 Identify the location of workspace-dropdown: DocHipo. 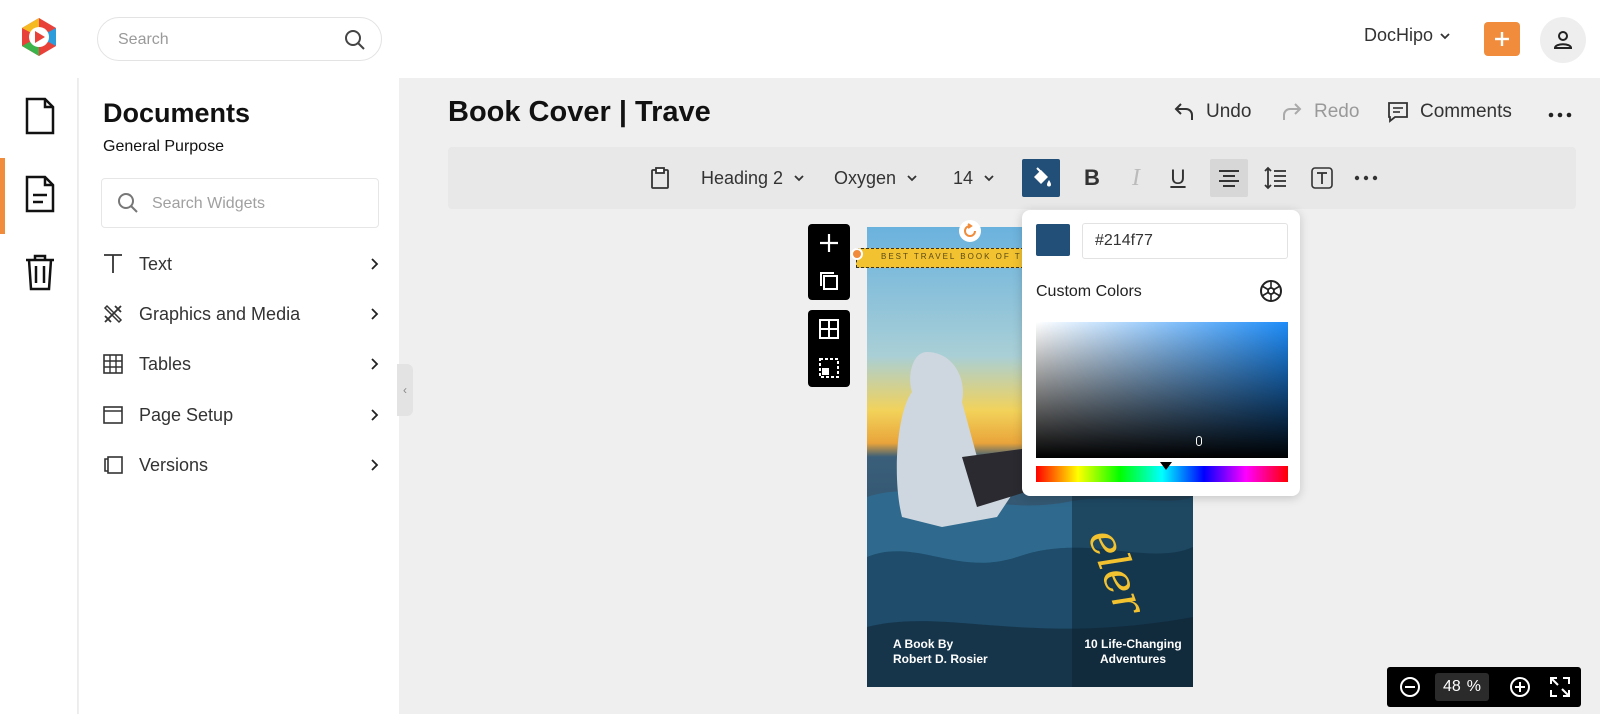
(1407, 35).